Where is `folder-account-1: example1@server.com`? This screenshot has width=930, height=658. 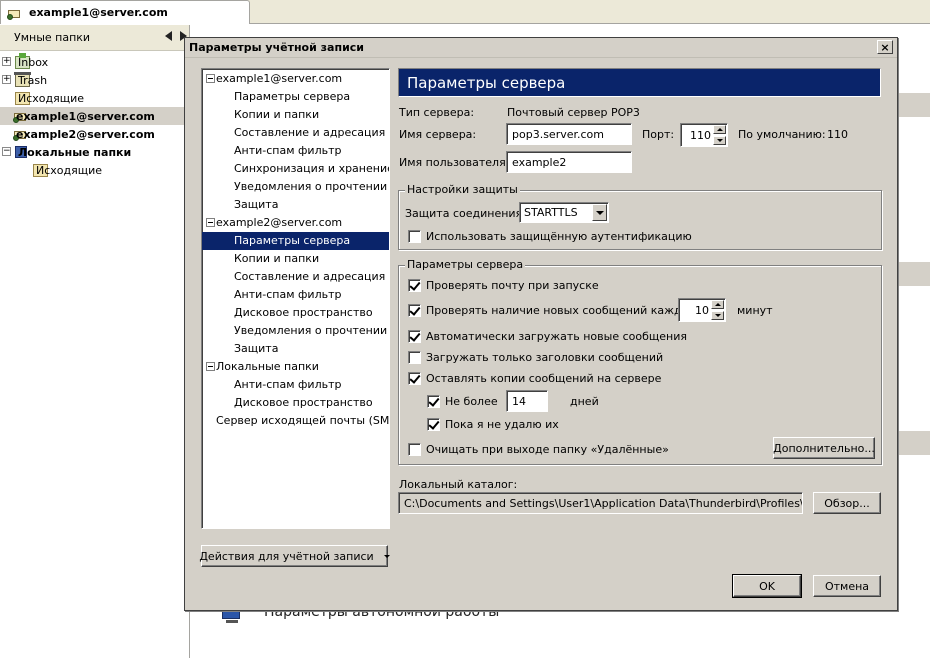 folder-account-1: example1@server.com is located at coordinates (94, 116).